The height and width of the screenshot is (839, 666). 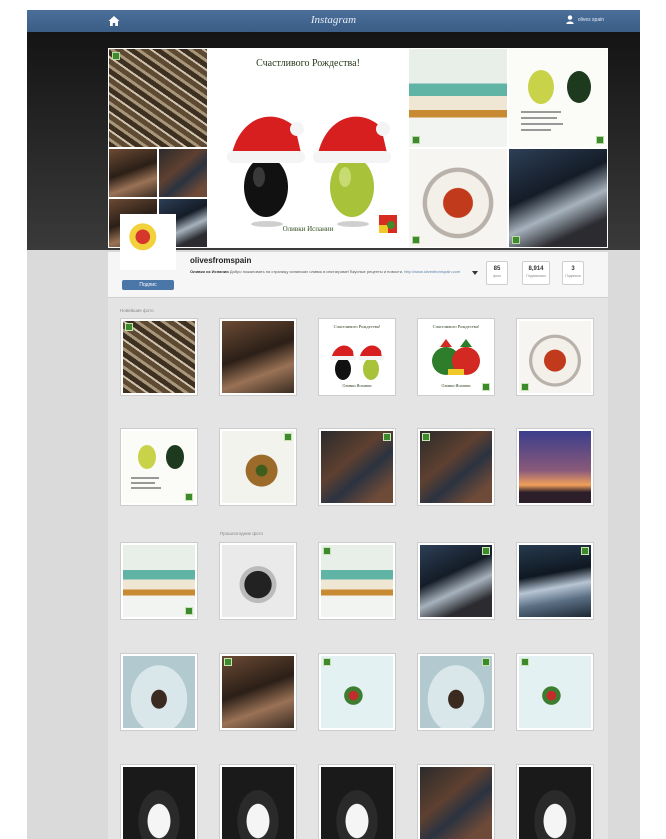 I want to click on bio-link: http://www.olivesfromspain.com, so click(x=432, y=271).